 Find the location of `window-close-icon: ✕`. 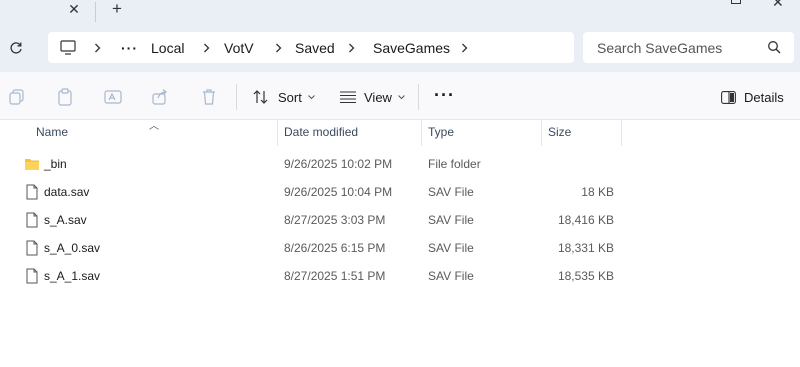

window-close-icon: ✕ is located at coordinates (778, 5).